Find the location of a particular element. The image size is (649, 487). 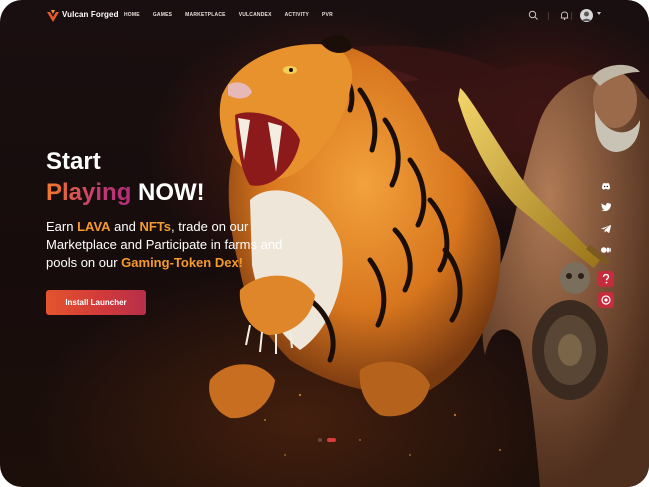

search-icon is located at coordinates (533, 15).